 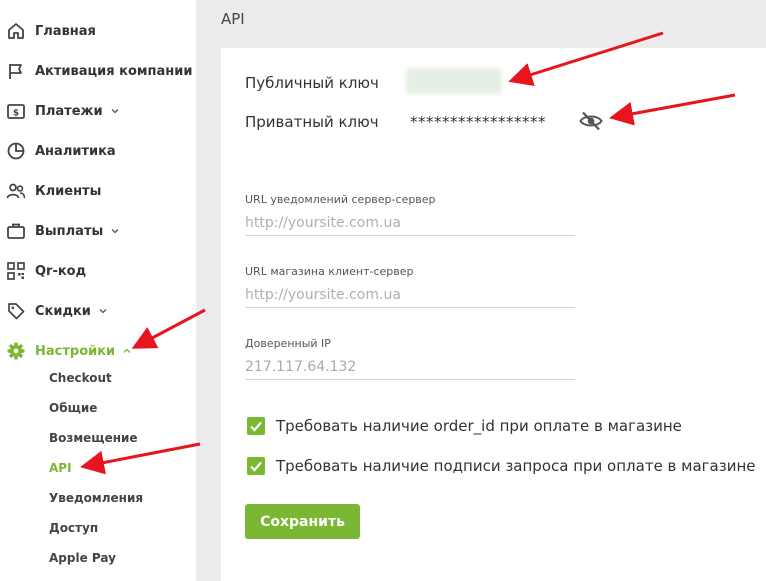 What do you see at coordinates (75, 151) in the screenshot?
I see `sidebar-item-label: Аналитика` at bounding box center [75, 151].